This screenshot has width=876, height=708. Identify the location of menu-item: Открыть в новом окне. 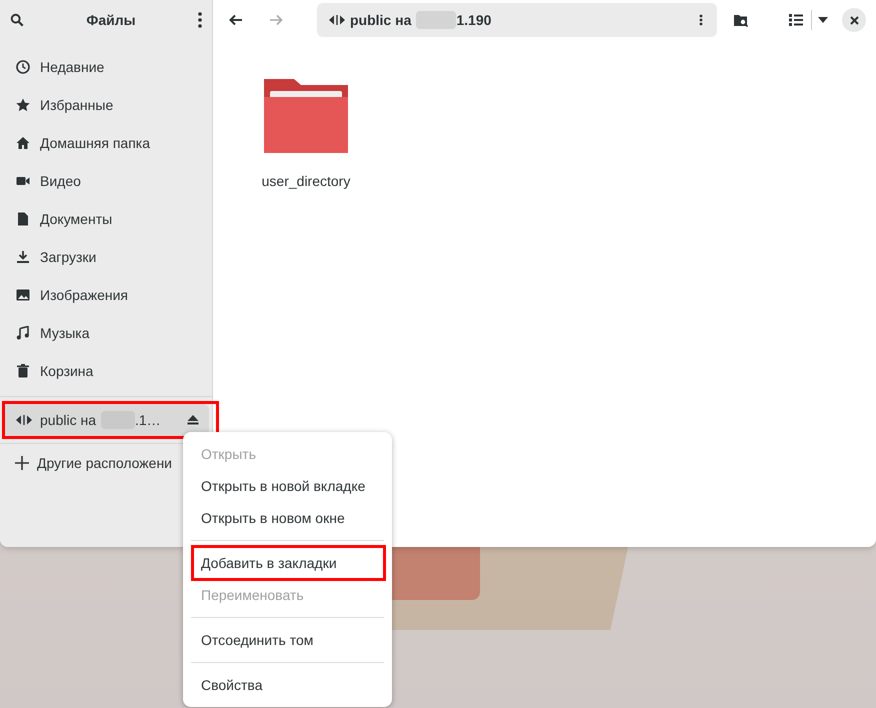
(287, 518).